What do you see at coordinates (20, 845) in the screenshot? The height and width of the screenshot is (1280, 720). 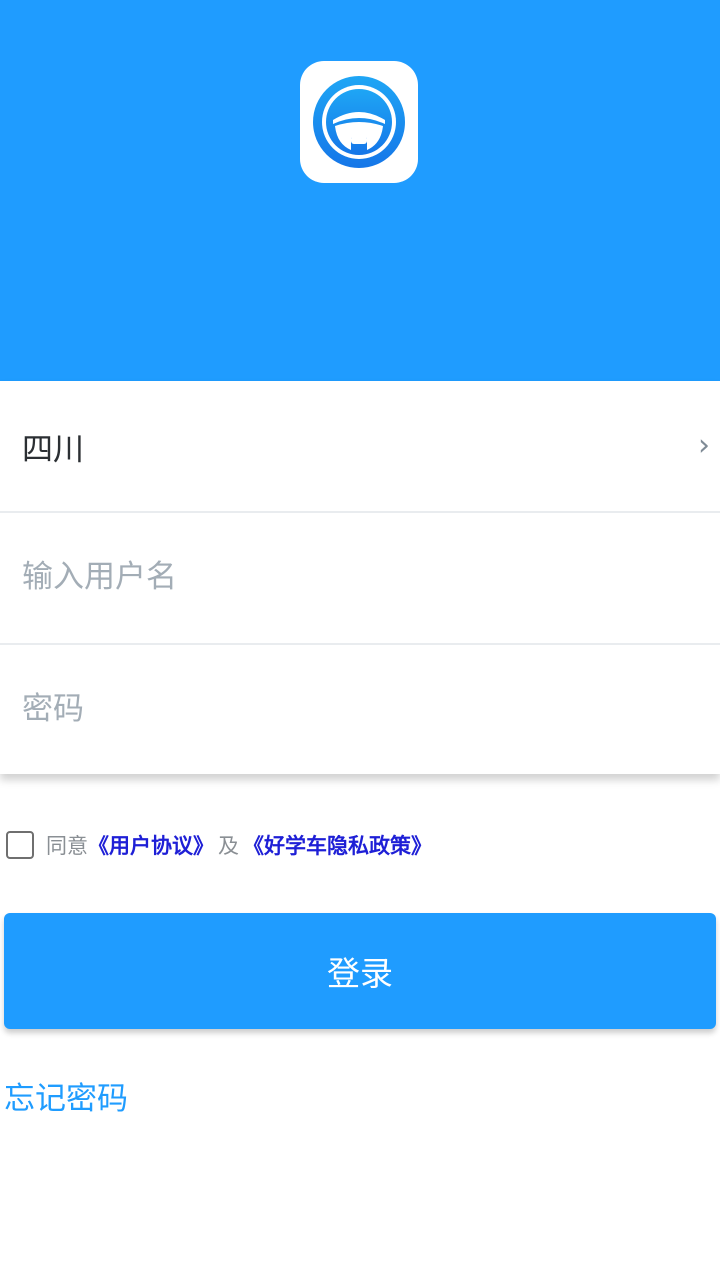 I see `agree-checkbox` at bounding box center [20, 845].